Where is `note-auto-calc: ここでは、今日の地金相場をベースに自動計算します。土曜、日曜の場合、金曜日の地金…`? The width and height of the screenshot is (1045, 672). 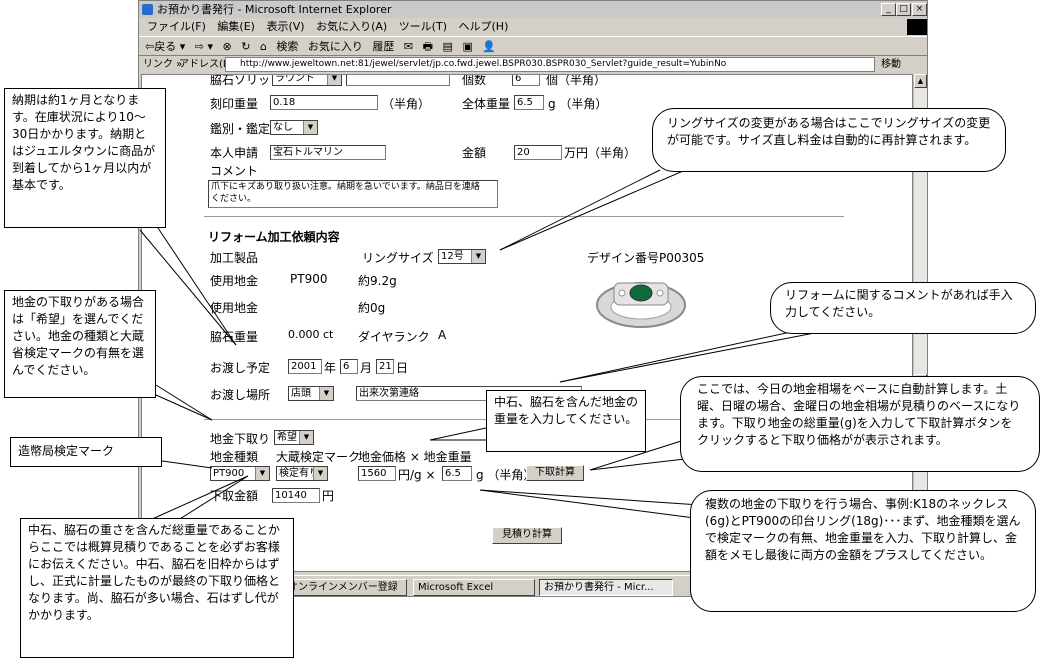 note-auto-calc: ここでは、今日の地金相場をベースに自動計算します。土曜、日曜の場合、金曜日の地金… is located at coordinates (860, 424).